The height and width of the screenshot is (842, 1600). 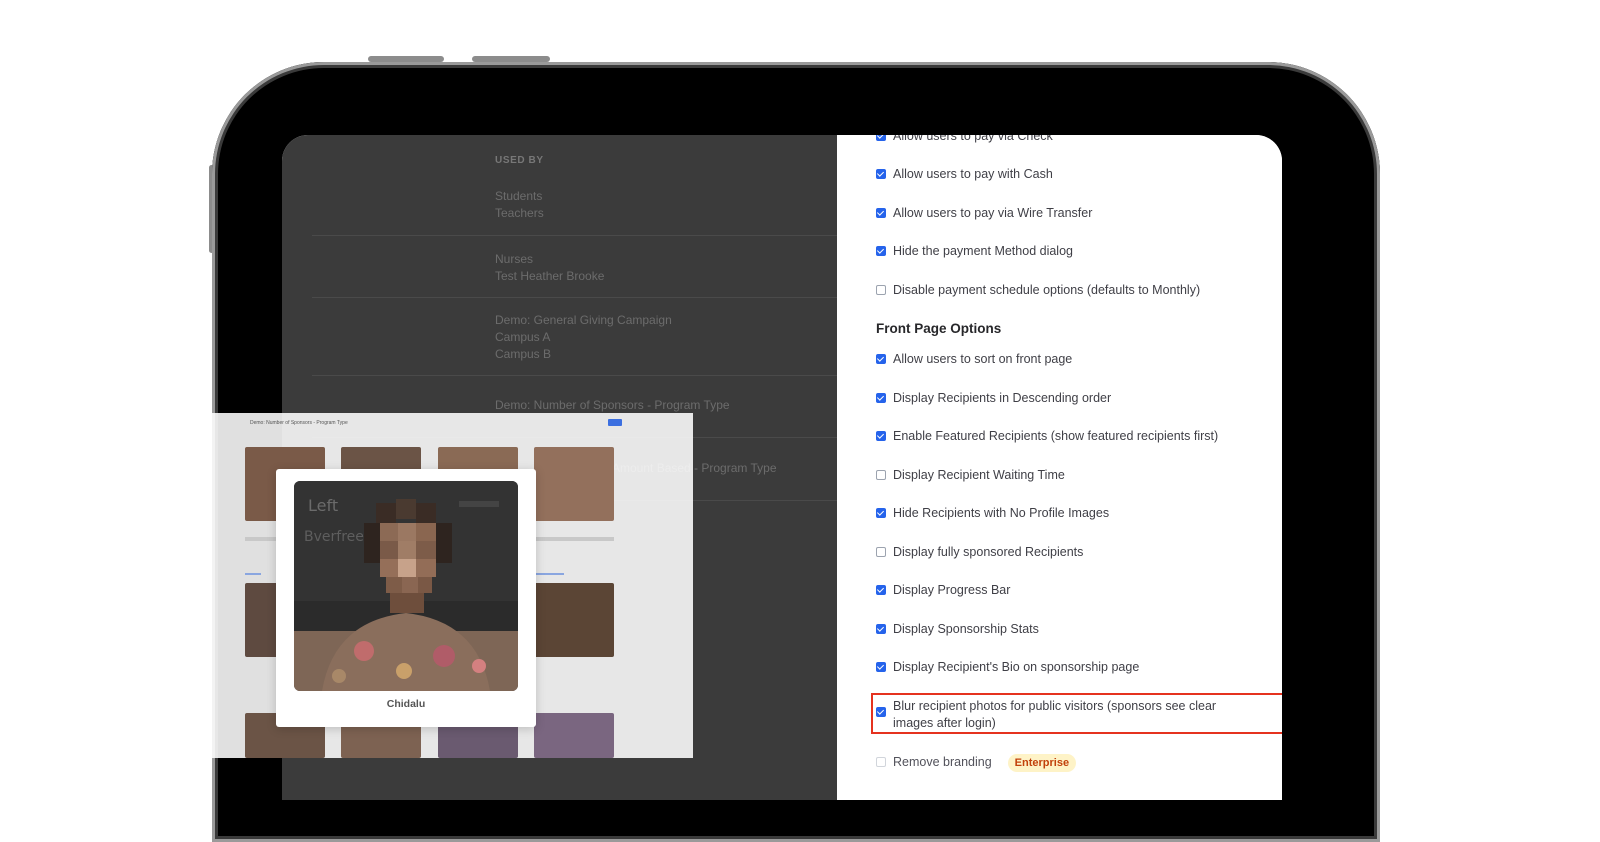 What do you see at coordinates (550, 267) in the screenshot?
I see `used-by-row: Nurses Test Heather Brooke` at bounding box center [550, 267].